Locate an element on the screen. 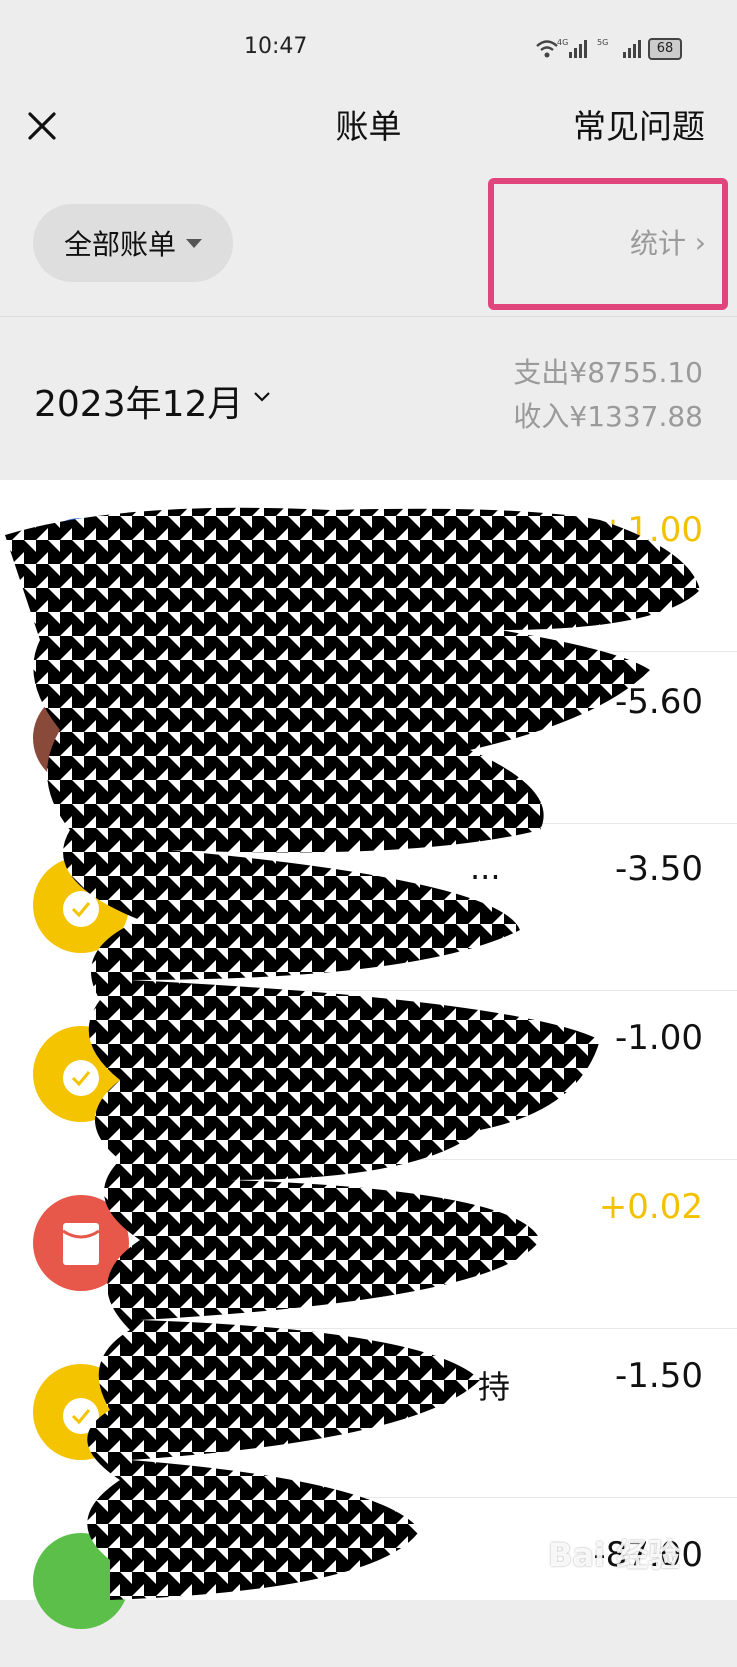 This screenshot has width=737, height=1667. list-item: 12月20日 08:14 +1.00 is located at coordinates (368, 566).